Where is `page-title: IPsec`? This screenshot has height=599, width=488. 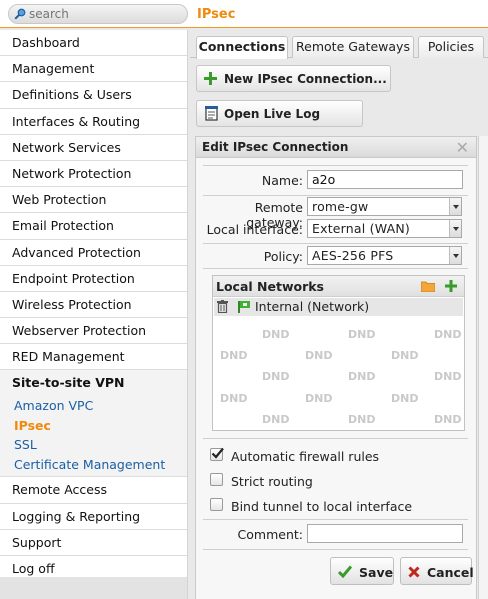
page-title: IPsec is located at coordinates (216, 14).